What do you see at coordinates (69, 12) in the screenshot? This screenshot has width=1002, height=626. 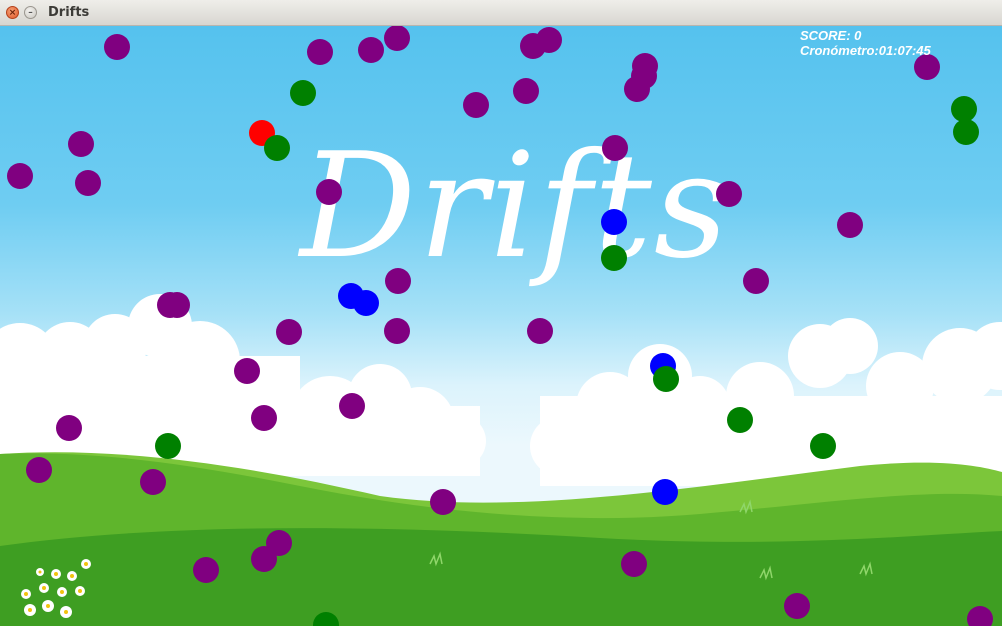 I see `window-title: Drifts` at bounding box center [69, 12].